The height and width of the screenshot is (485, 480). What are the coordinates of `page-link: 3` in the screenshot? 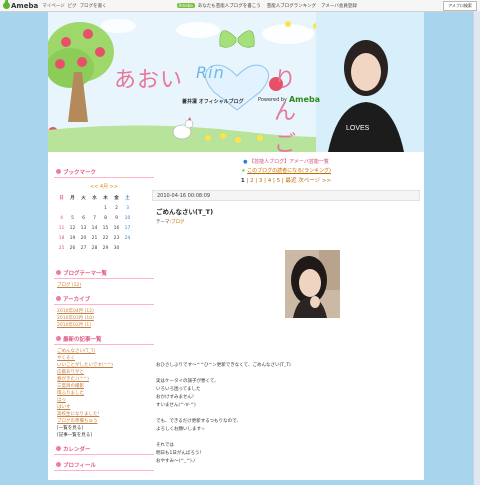 It's located at (261, 181).